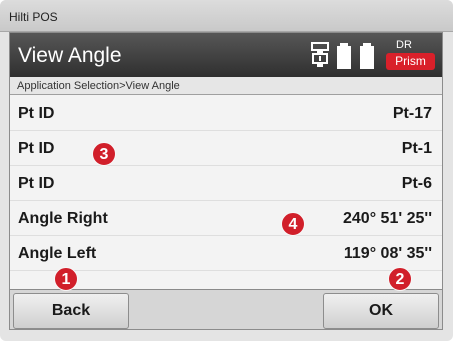  Describe the element at coordinates (226, 86) in the screenshot. I see `breadcrumb: Application Selection>View Angle` at that location.